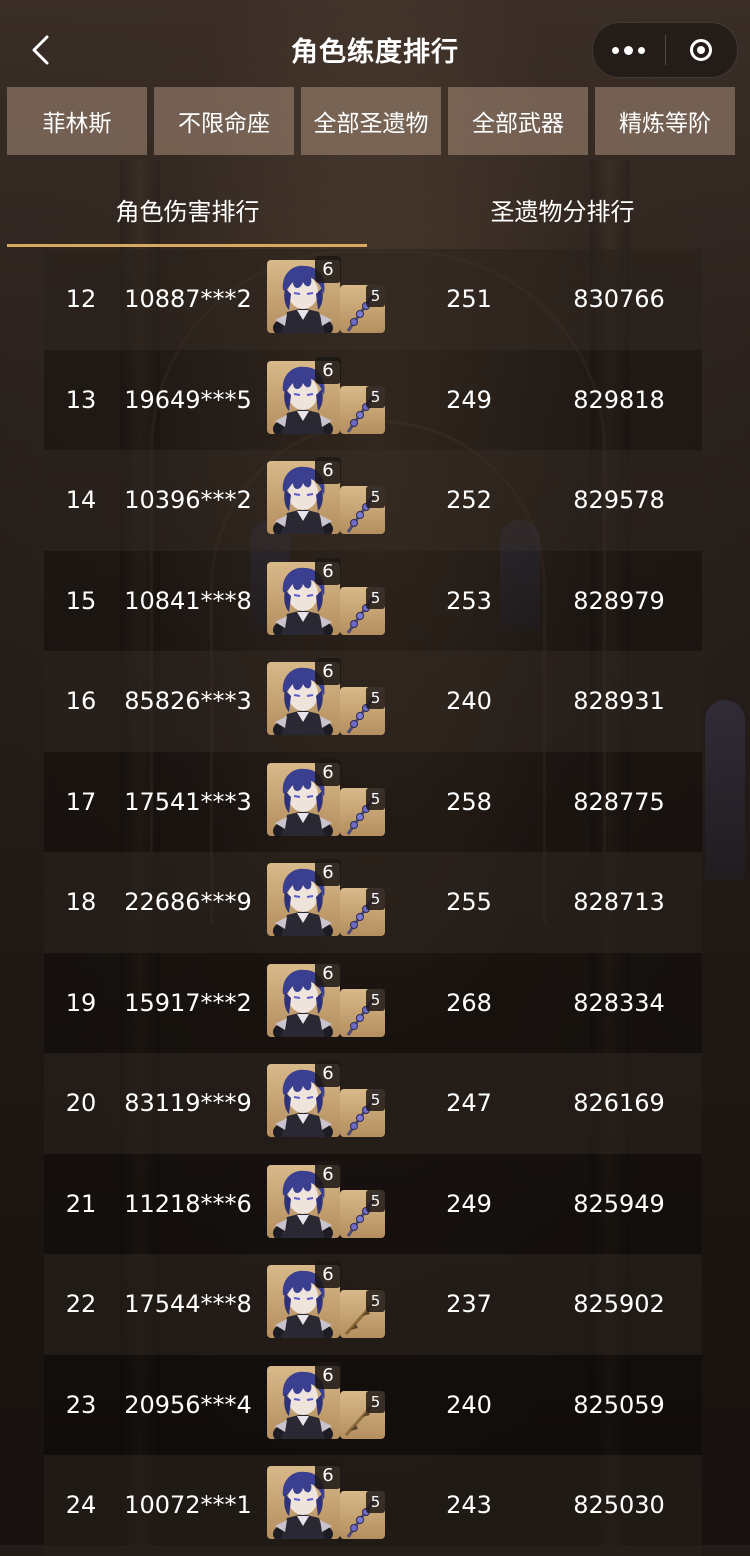  I want to click on damage-value: 830766, so click(619, 299).